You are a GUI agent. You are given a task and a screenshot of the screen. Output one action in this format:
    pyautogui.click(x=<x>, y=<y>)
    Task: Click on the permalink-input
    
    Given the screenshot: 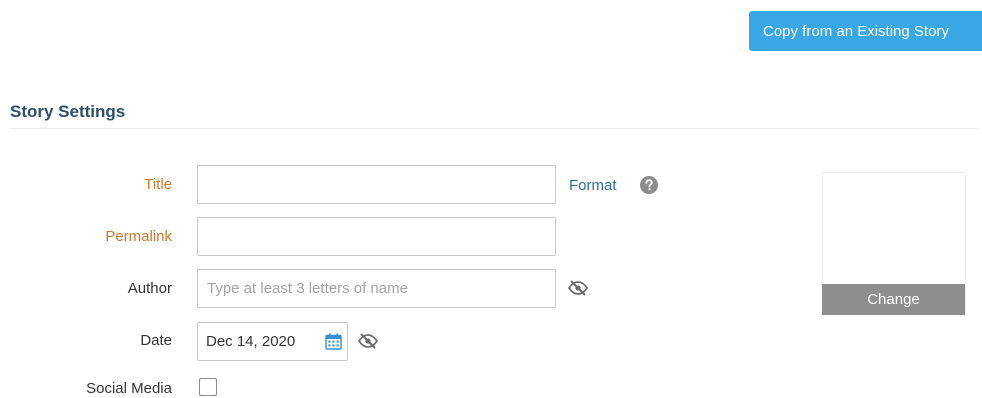 What is the action you would take?
    pyautogui.click(x=376, y=236)
    